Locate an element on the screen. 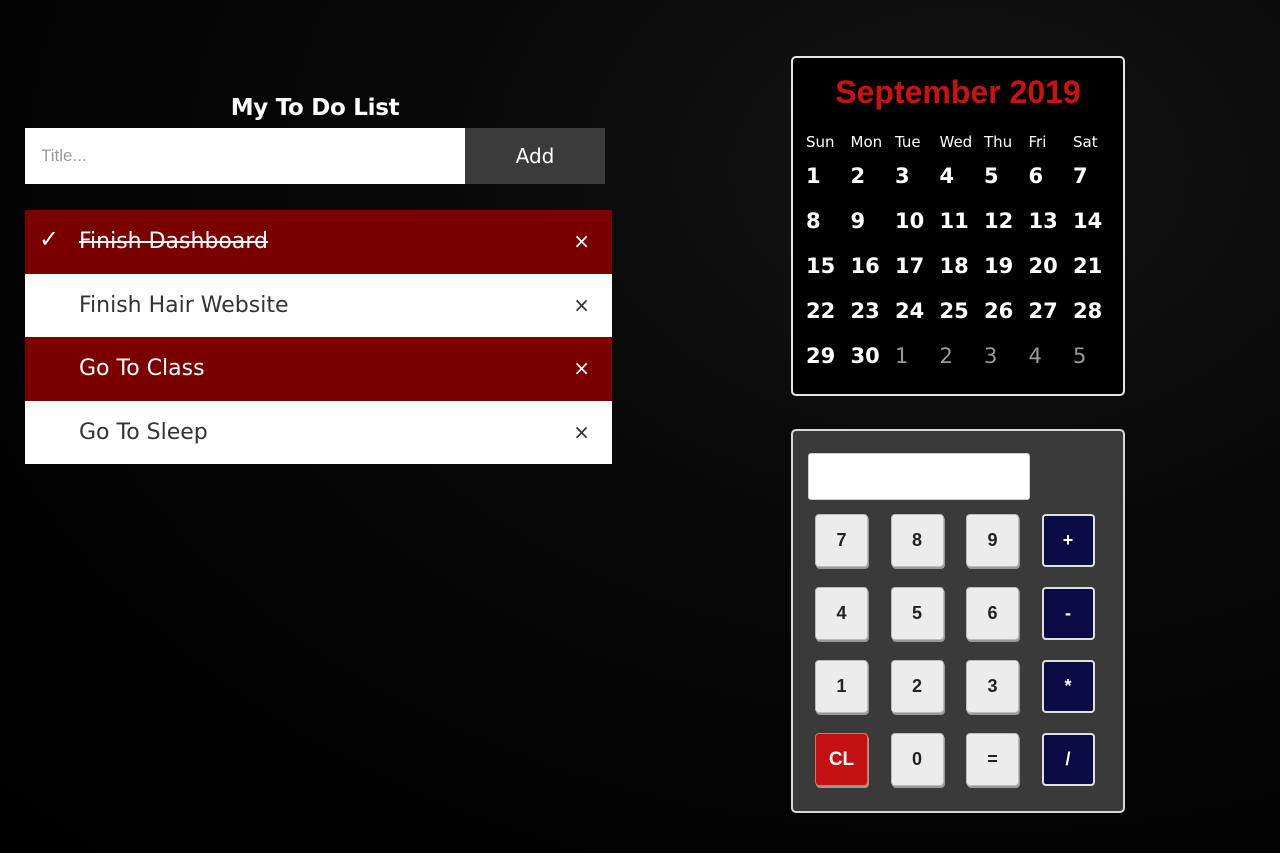 The image size is (1280, 853). calc-key-4-button: 4 is located at coordinates (841, 613).